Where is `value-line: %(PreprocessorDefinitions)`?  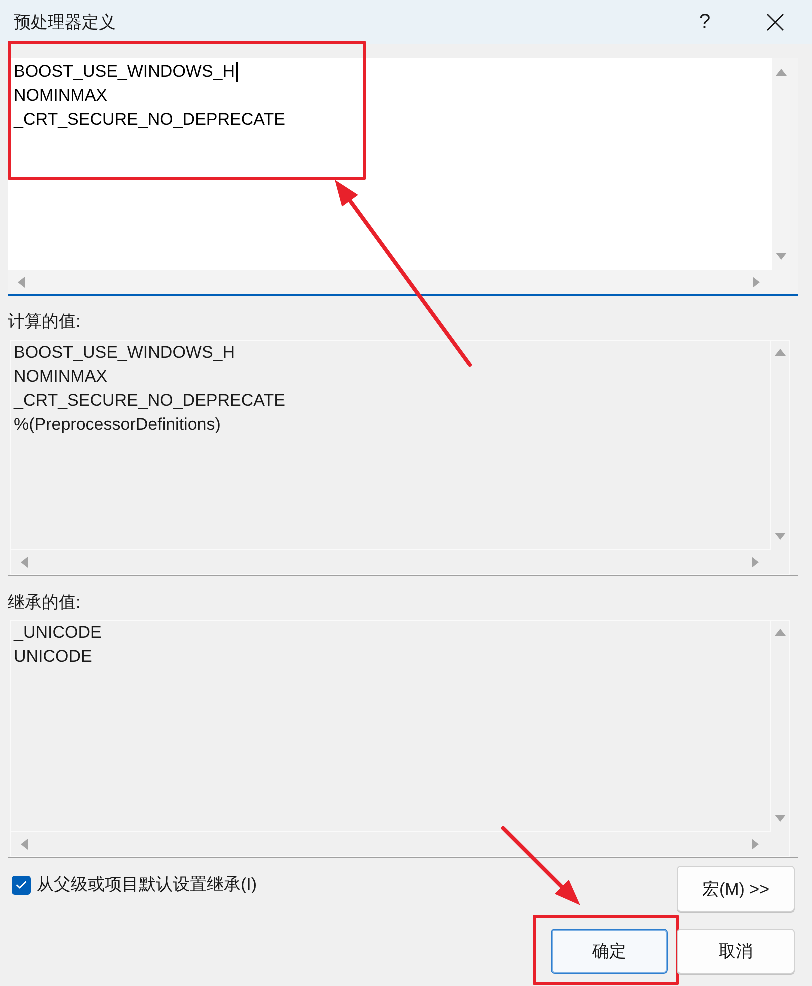
value-line: %(PreprocessorDefinitions) is located at coordinates (117, 425).